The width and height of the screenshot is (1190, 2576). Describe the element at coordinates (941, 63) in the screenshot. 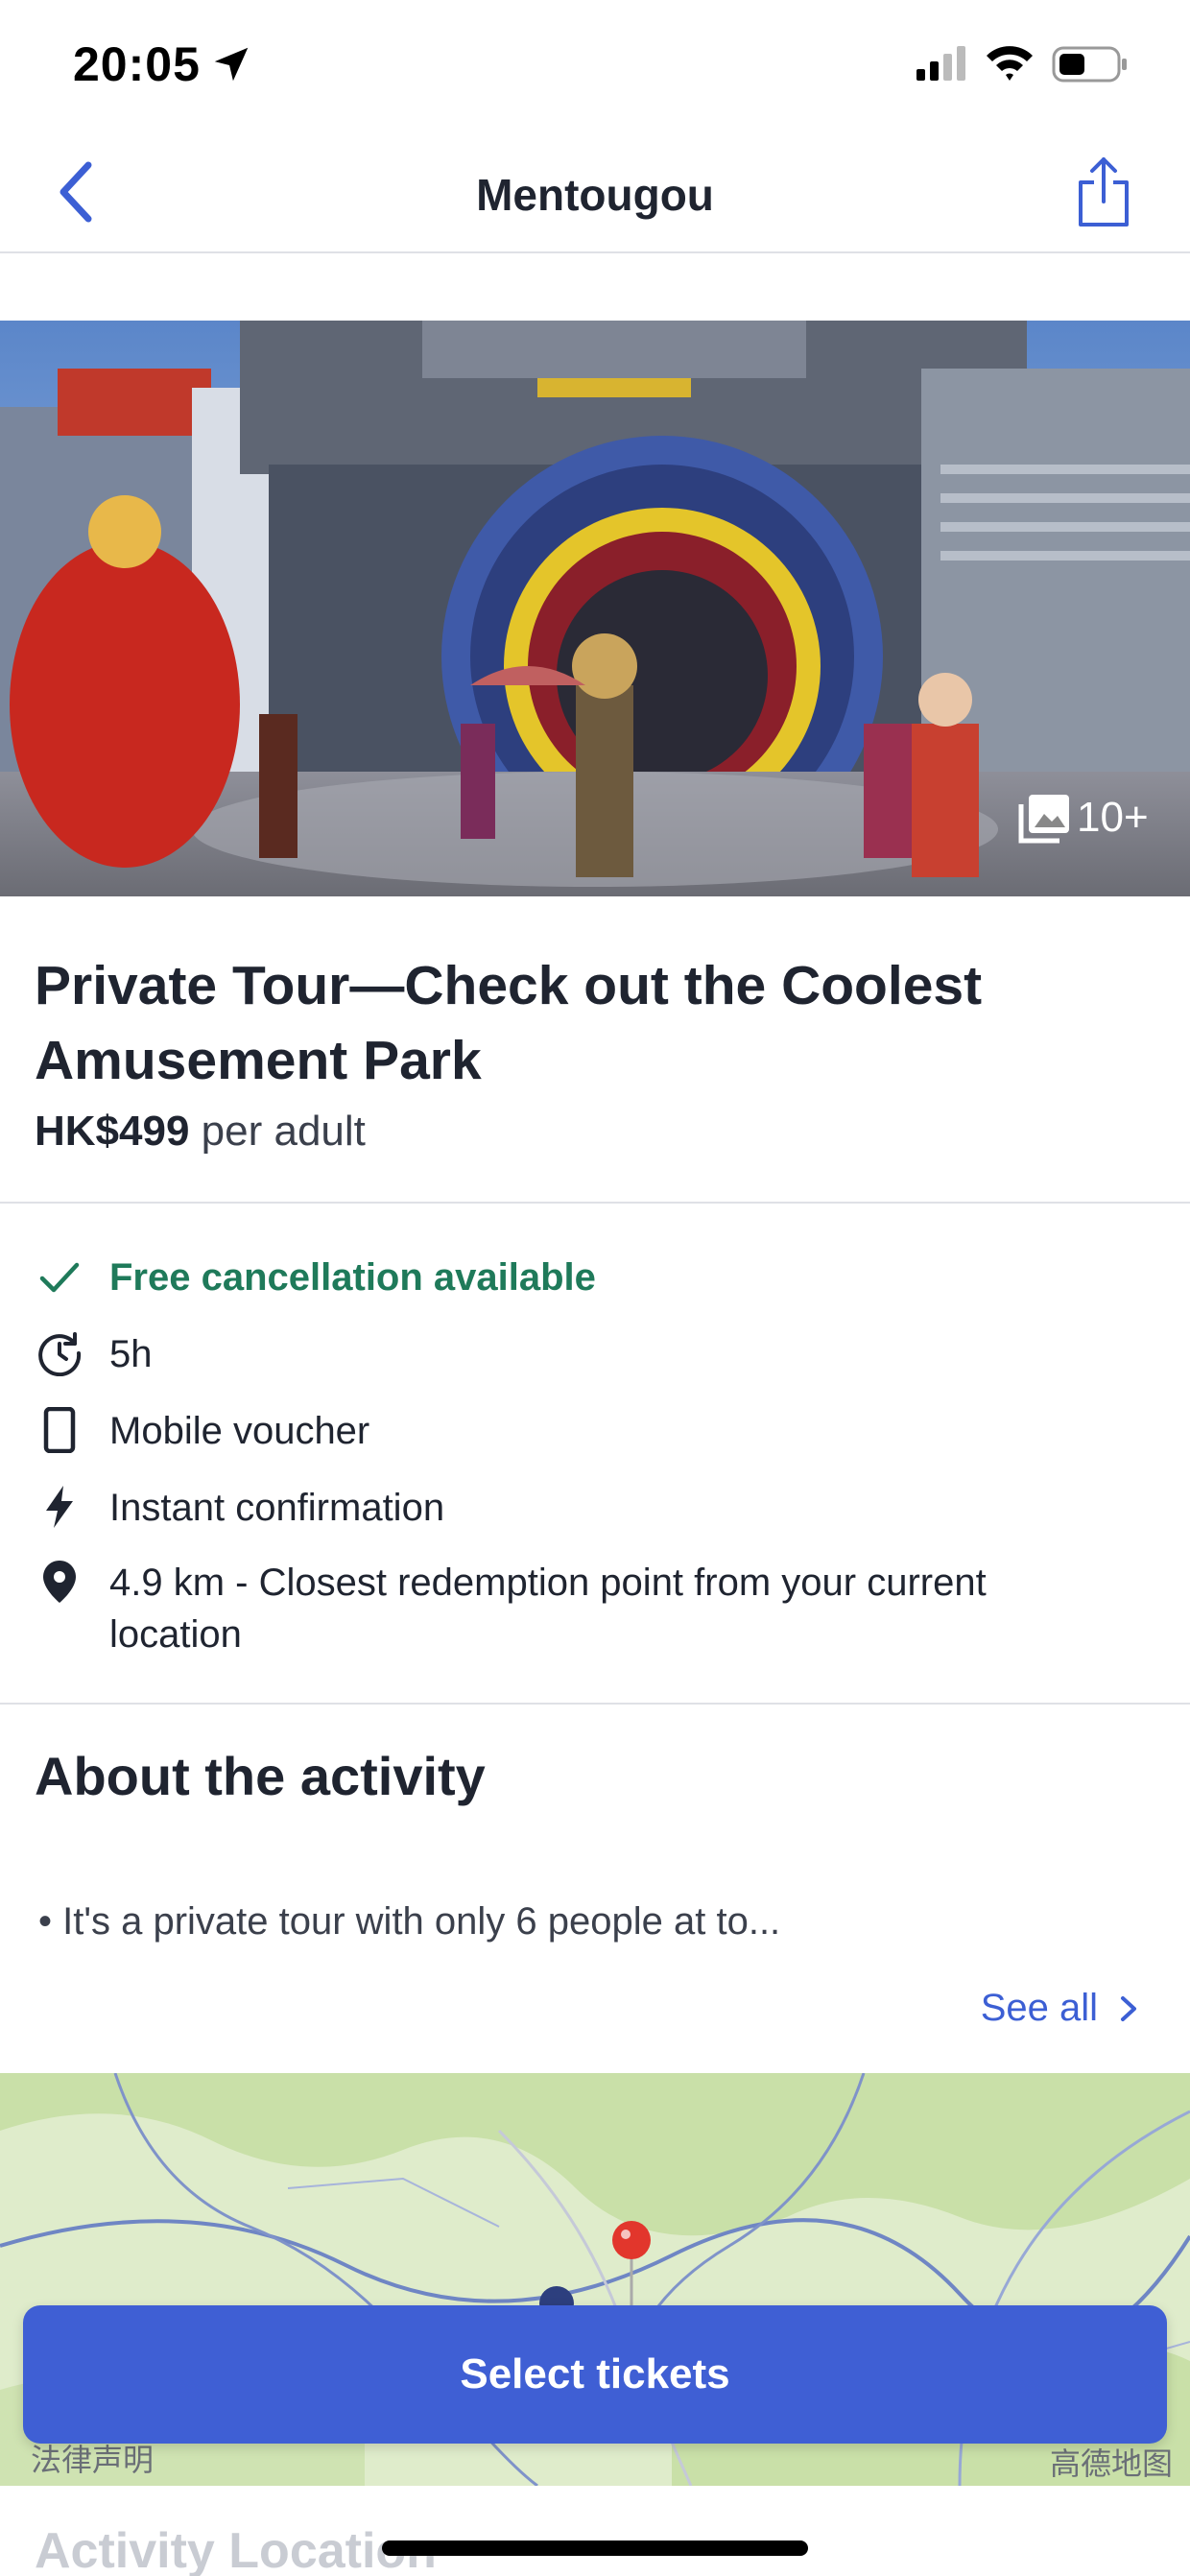

I see `cellular-signal-icon` at that location.